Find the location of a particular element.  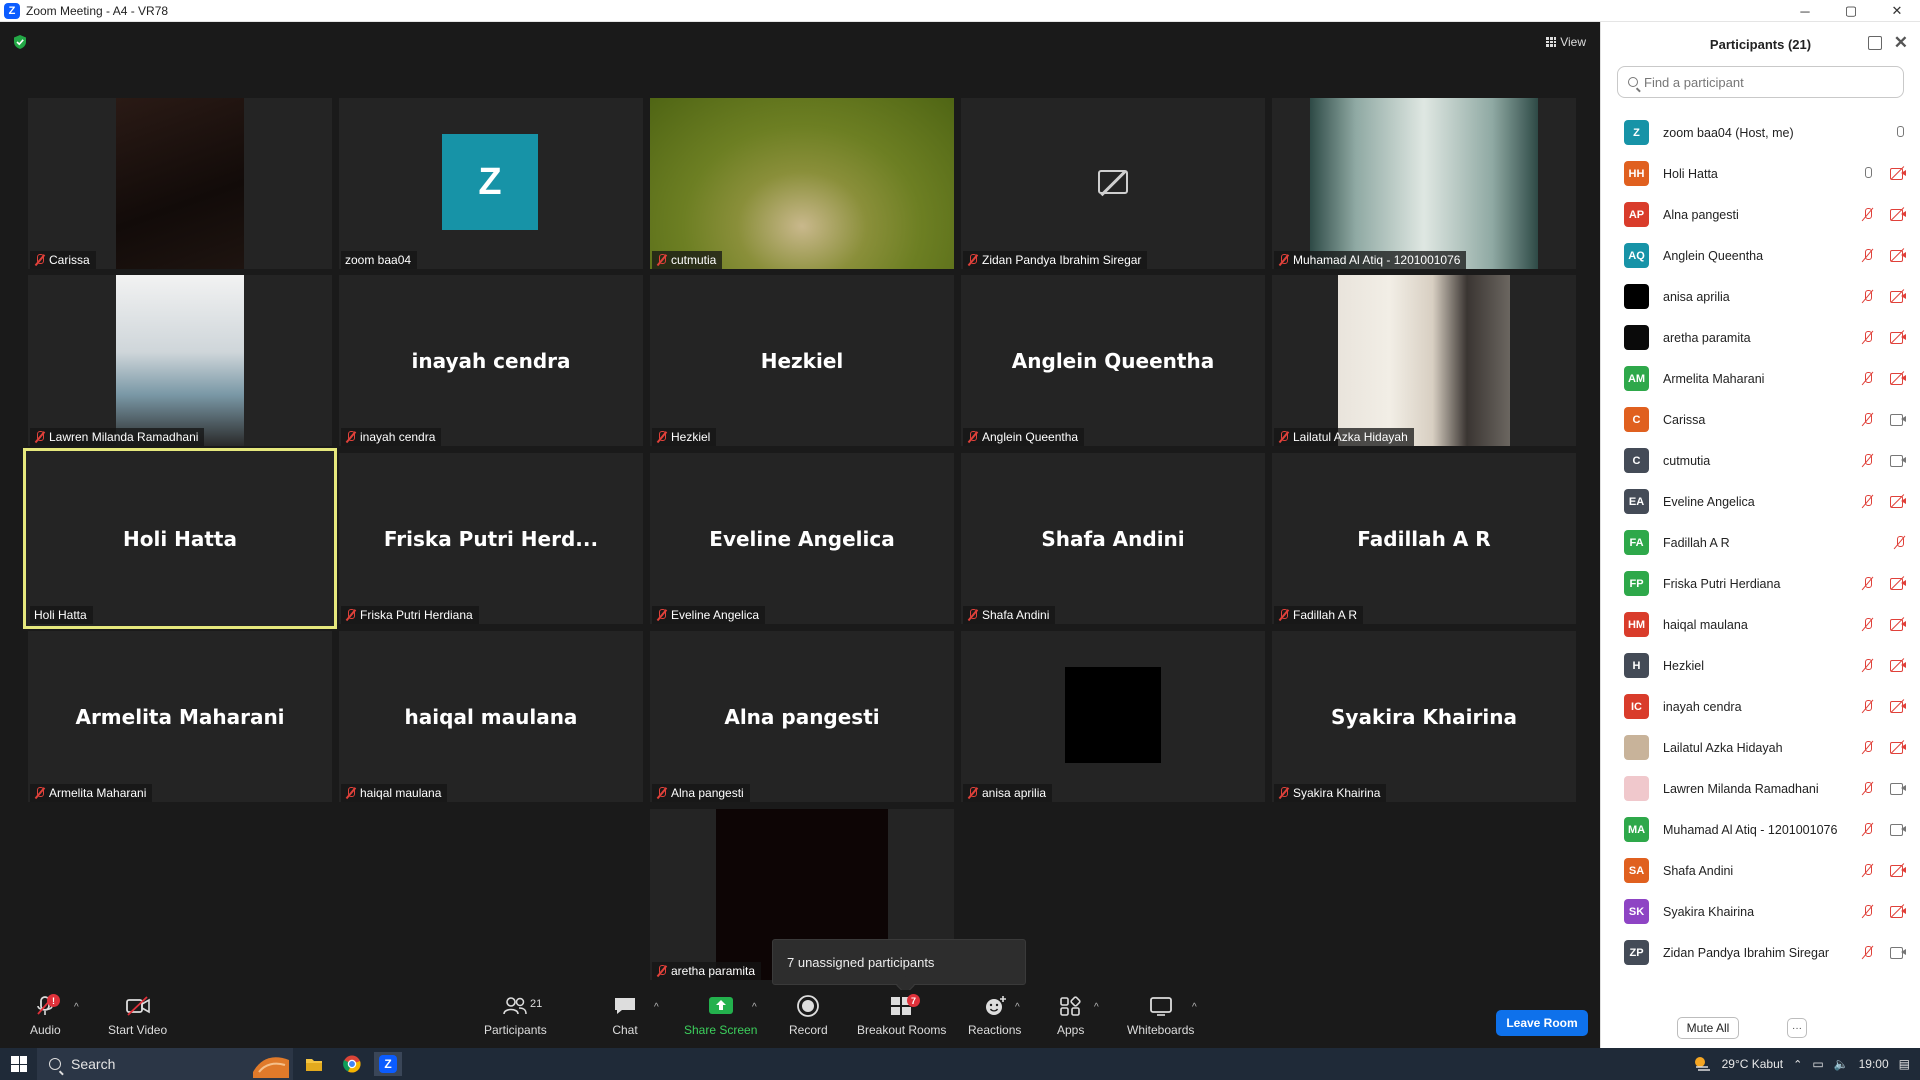

network-icon: ▭ is located at coordinates (1817, 1064).